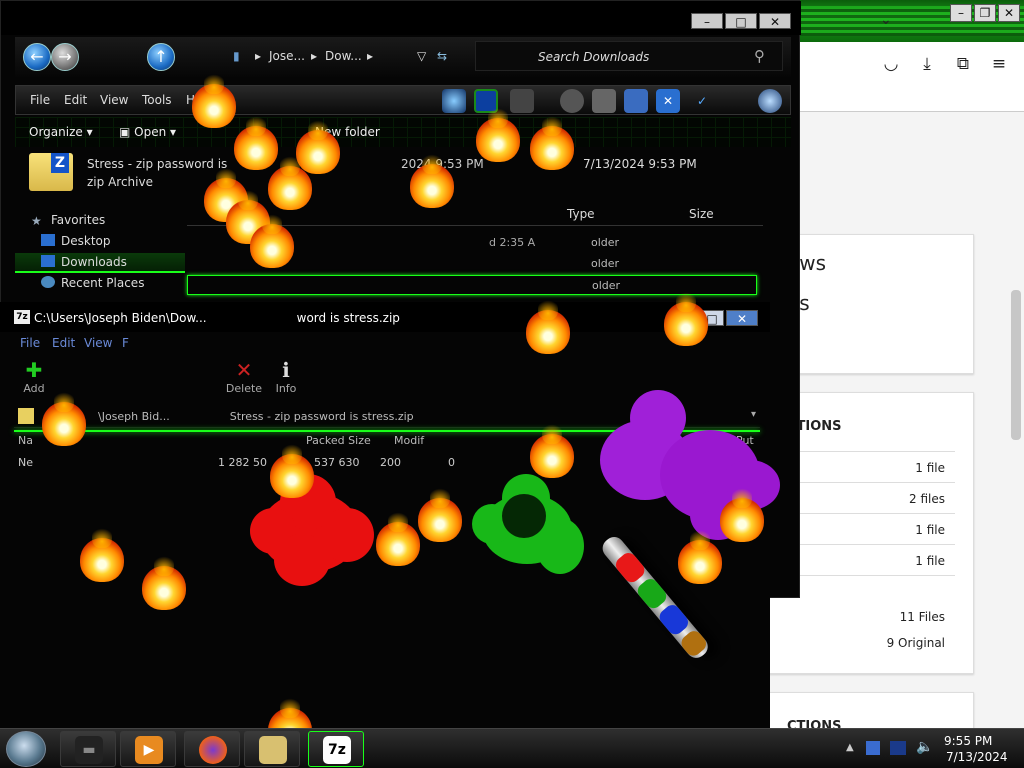 This screenshot has width=1024, height=768. I want to click on clock-time: 9:55 PM, so click(968, 741).